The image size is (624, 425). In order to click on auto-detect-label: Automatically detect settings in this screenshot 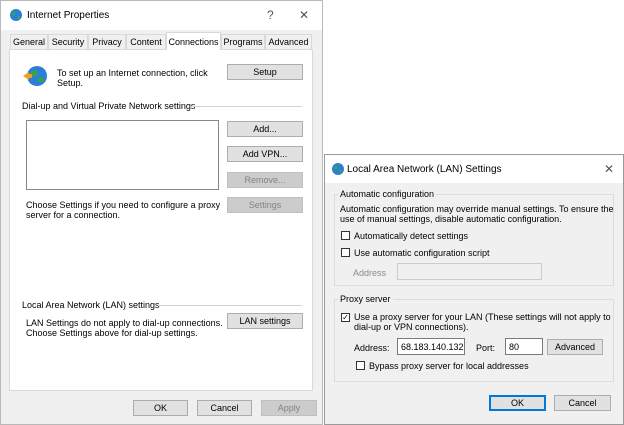, I will do `click(411, 236)`.